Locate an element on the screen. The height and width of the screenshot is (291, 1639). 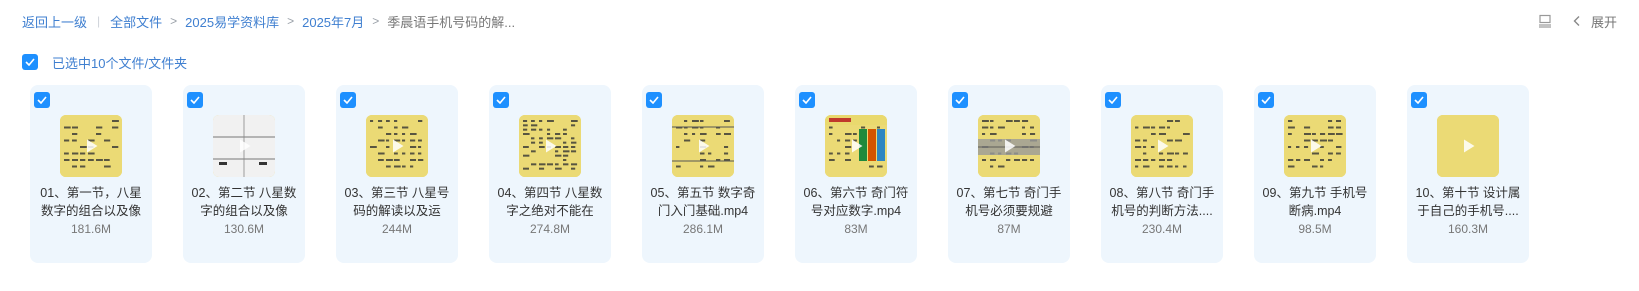
file-size: 286.1M is located at coordinates (703, 229).